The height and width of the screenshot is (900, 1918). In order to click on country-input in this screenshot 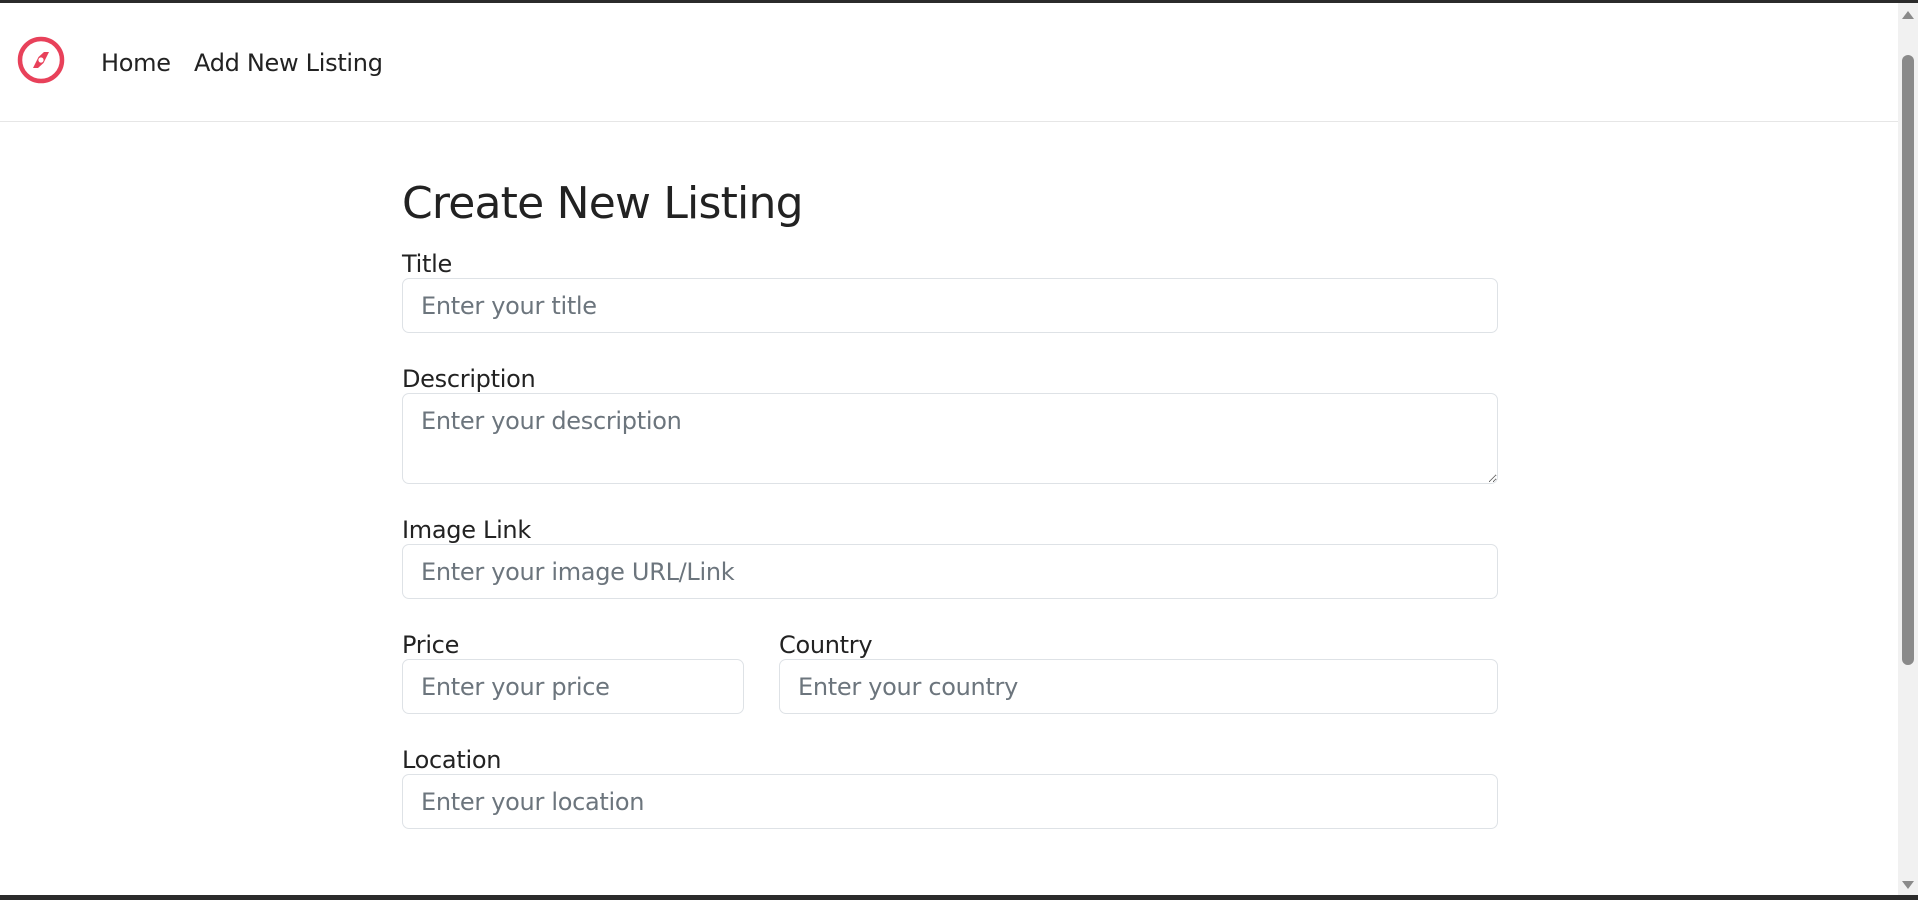, I will do `click(1138, 686)`.